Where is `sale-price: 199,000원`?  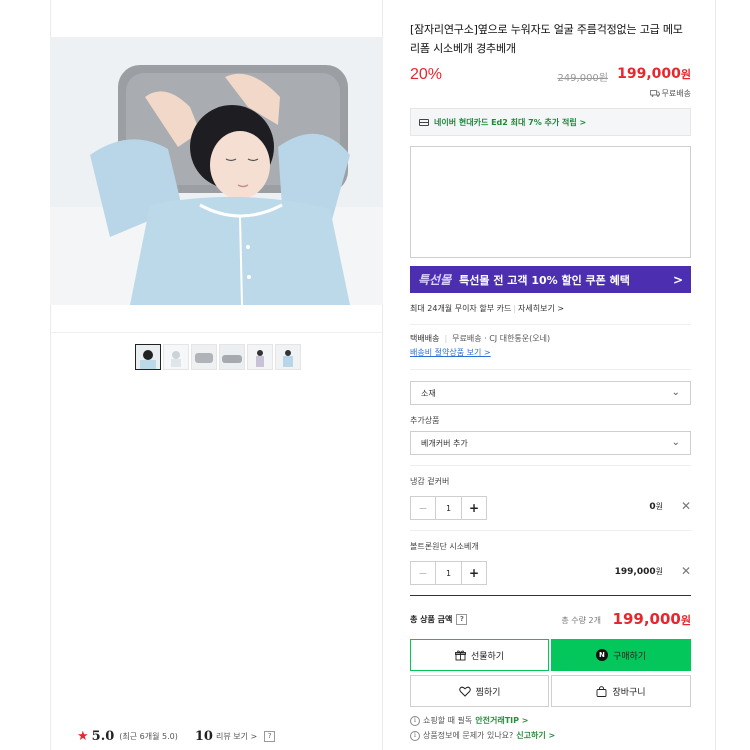
sale-price: 199,000원 is located at coordinates (654, 74).